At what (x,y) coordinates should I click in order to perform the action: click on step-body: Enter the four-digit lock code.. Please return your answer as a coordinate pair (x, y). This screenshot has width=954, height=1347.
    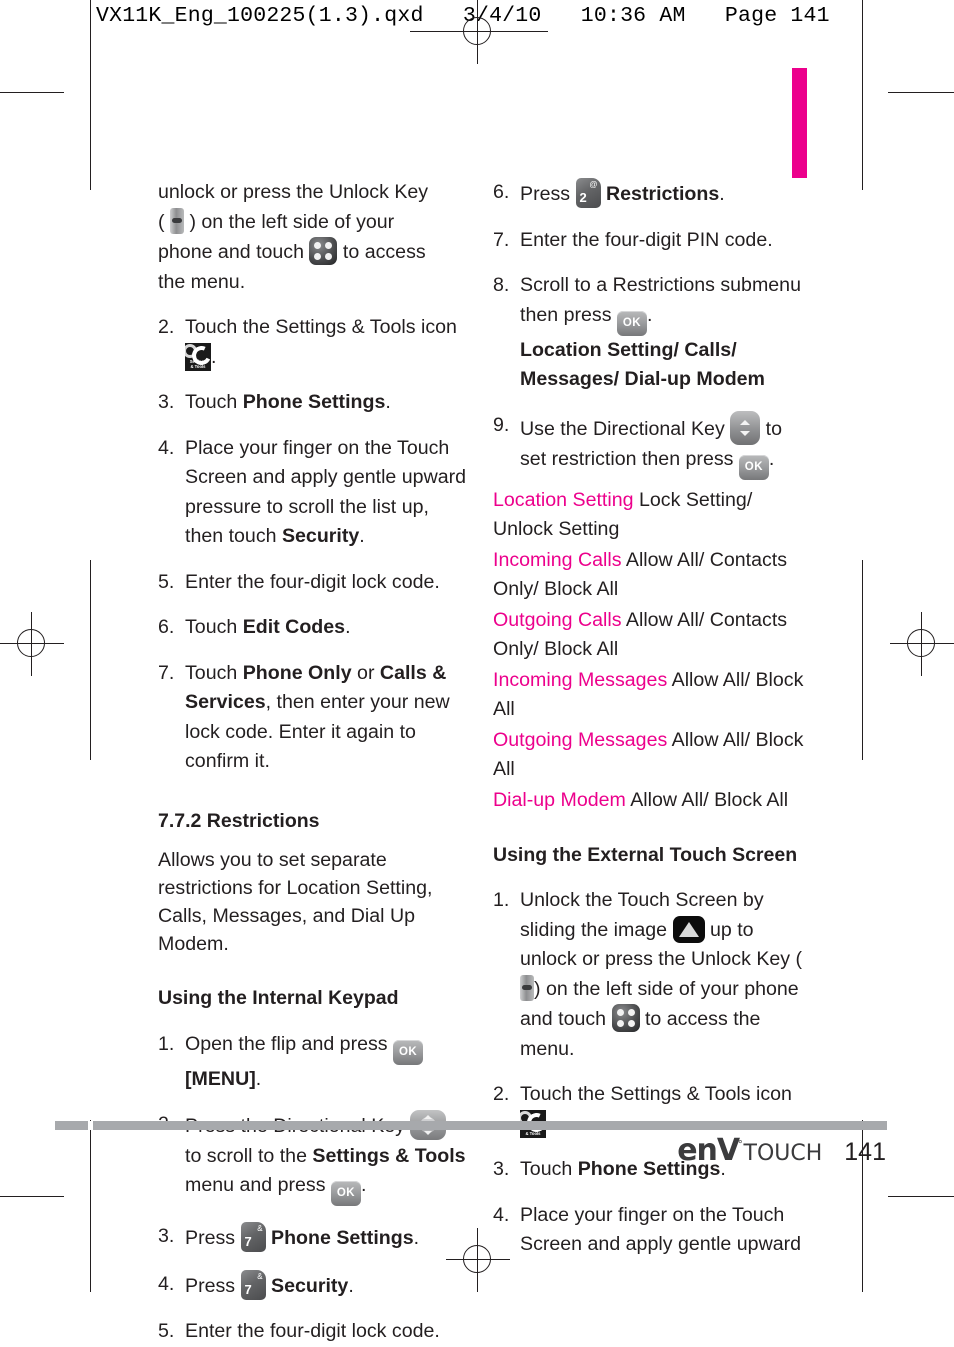
    Looking at the image, I should click on (312, 1331).